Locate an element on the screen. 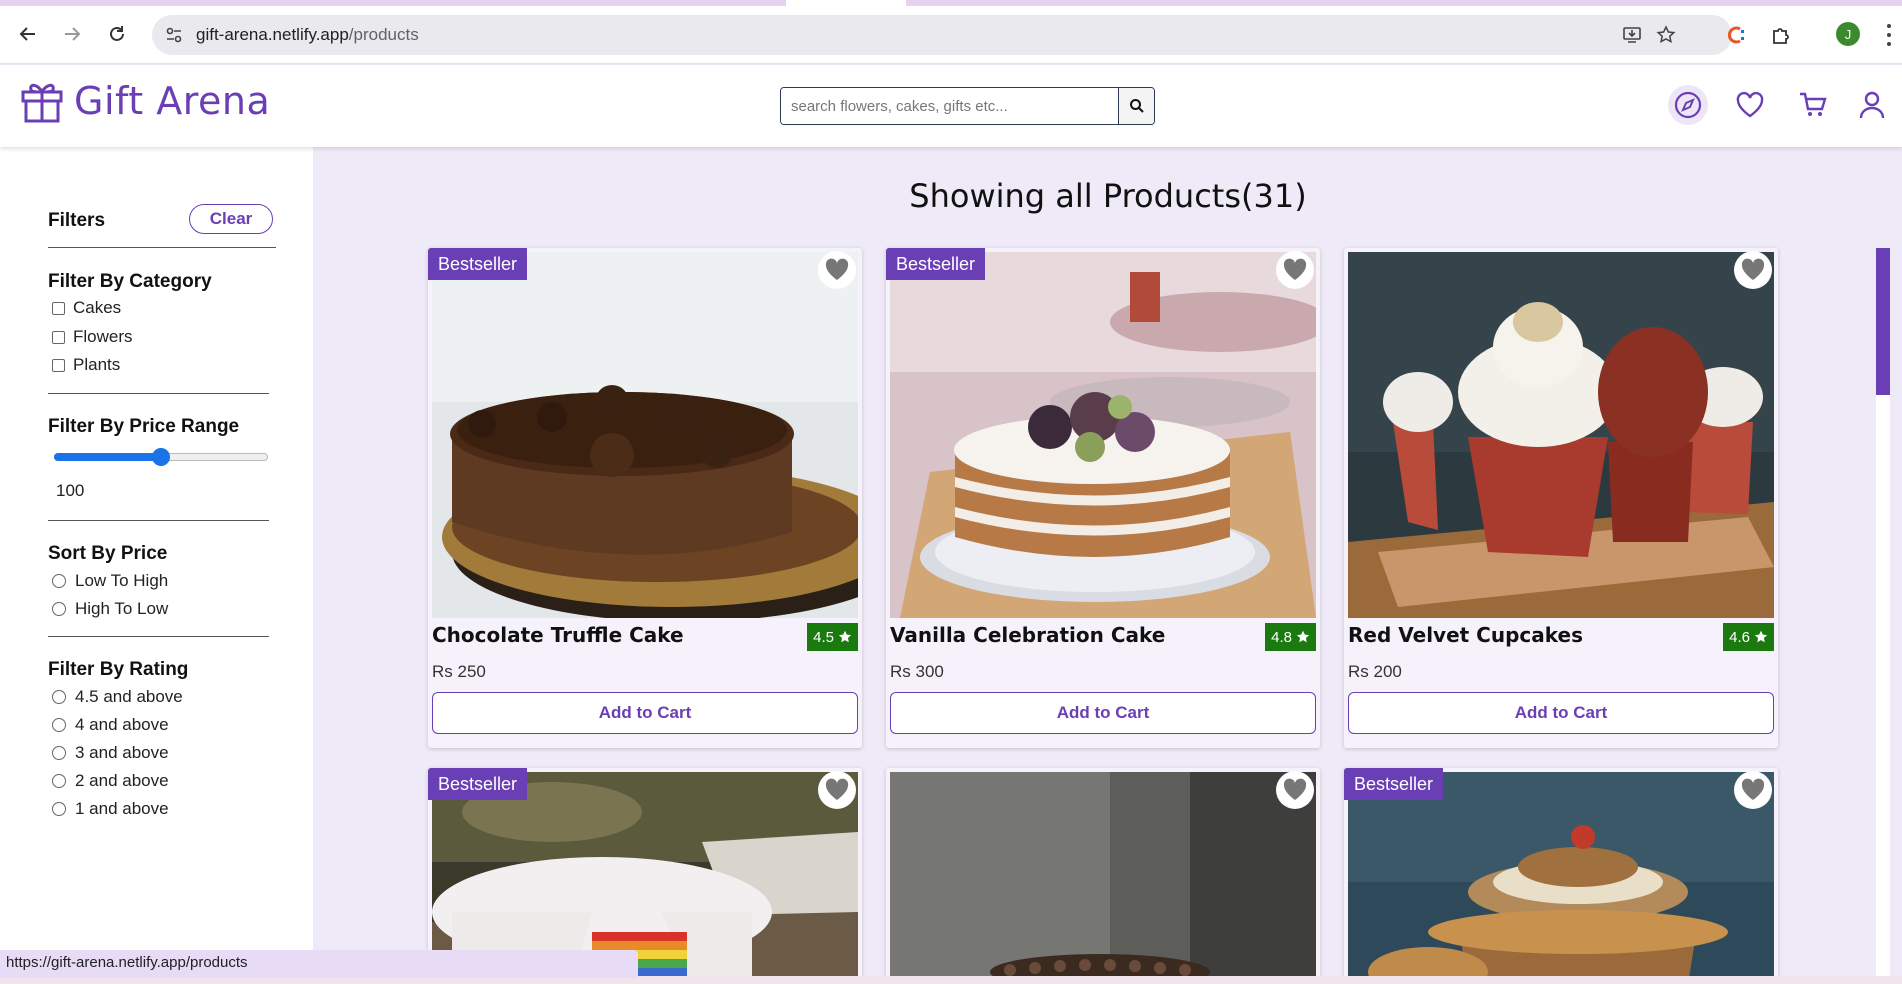  rating-value: 4.6 is located at coordinates (1739, 637).